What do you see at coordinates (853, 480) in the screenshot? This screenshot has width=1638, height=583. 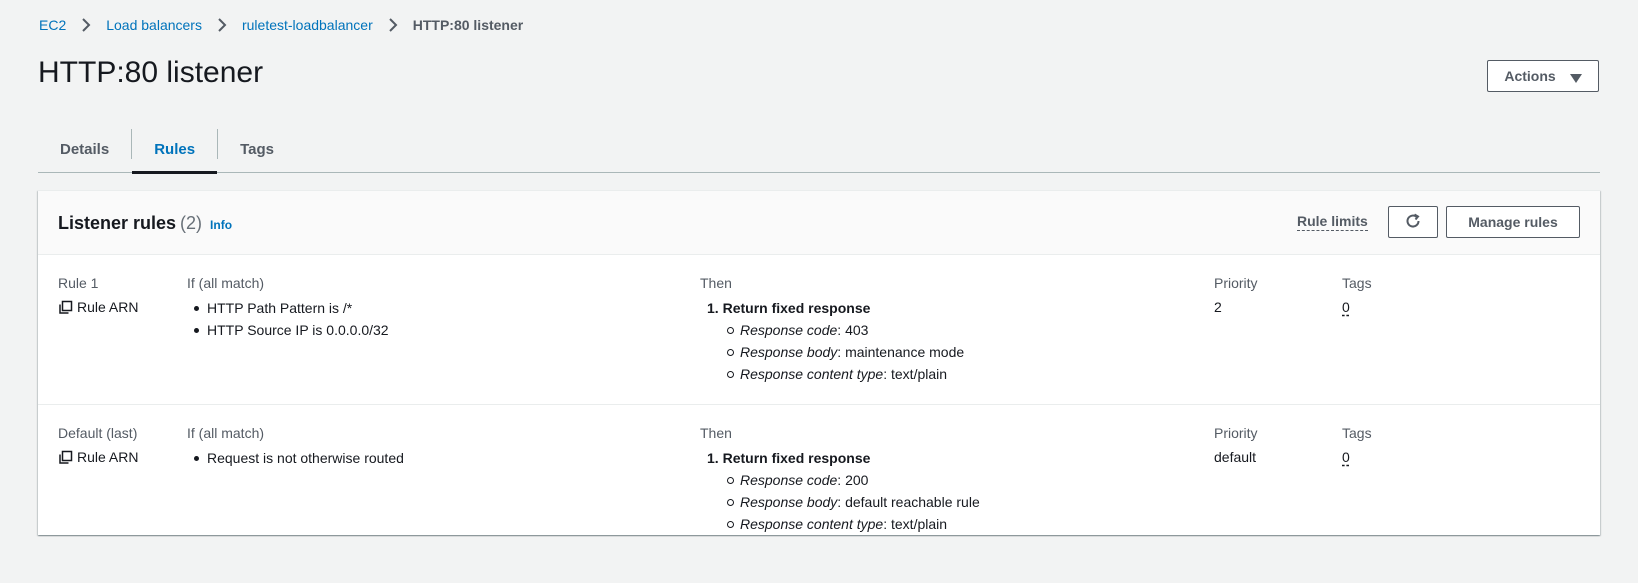 I see `detail-value: : 200` at bounding box center [853, 480].